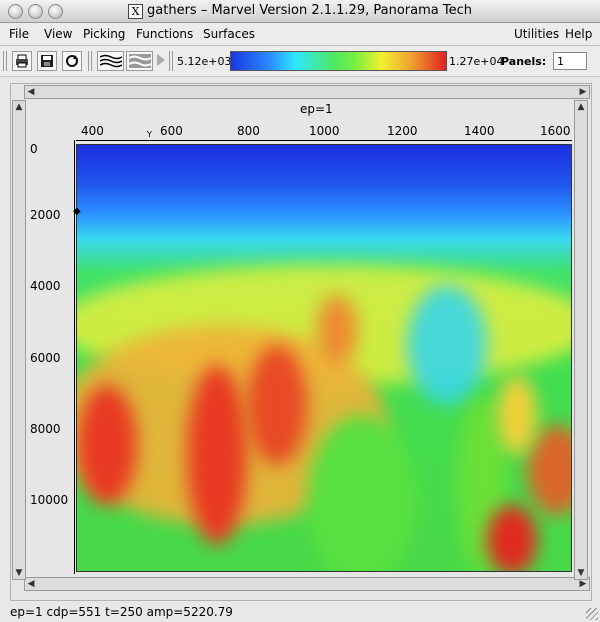  I want to click on bottom-horizontal-scrollbar: ◀ ▶, so click(307, 584).